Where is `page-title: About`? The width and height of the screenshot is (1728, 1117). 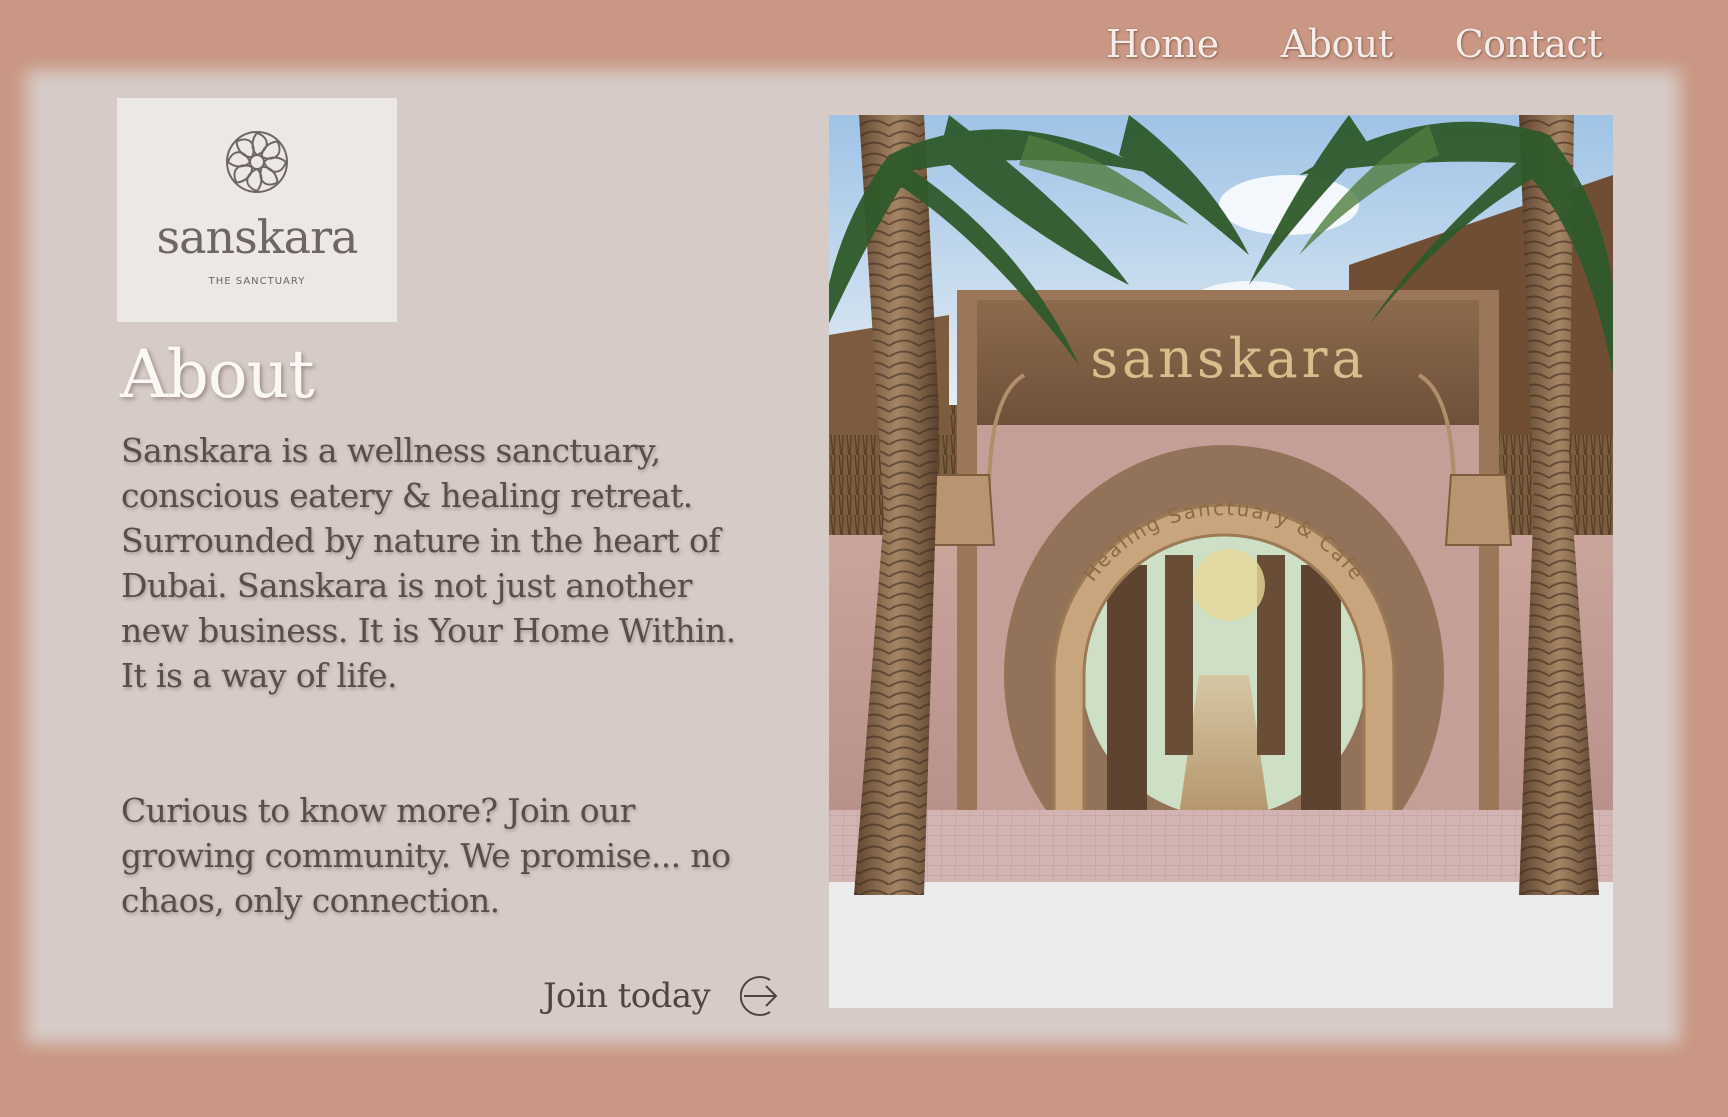
page-title: About is located at coordinates (217, 374).